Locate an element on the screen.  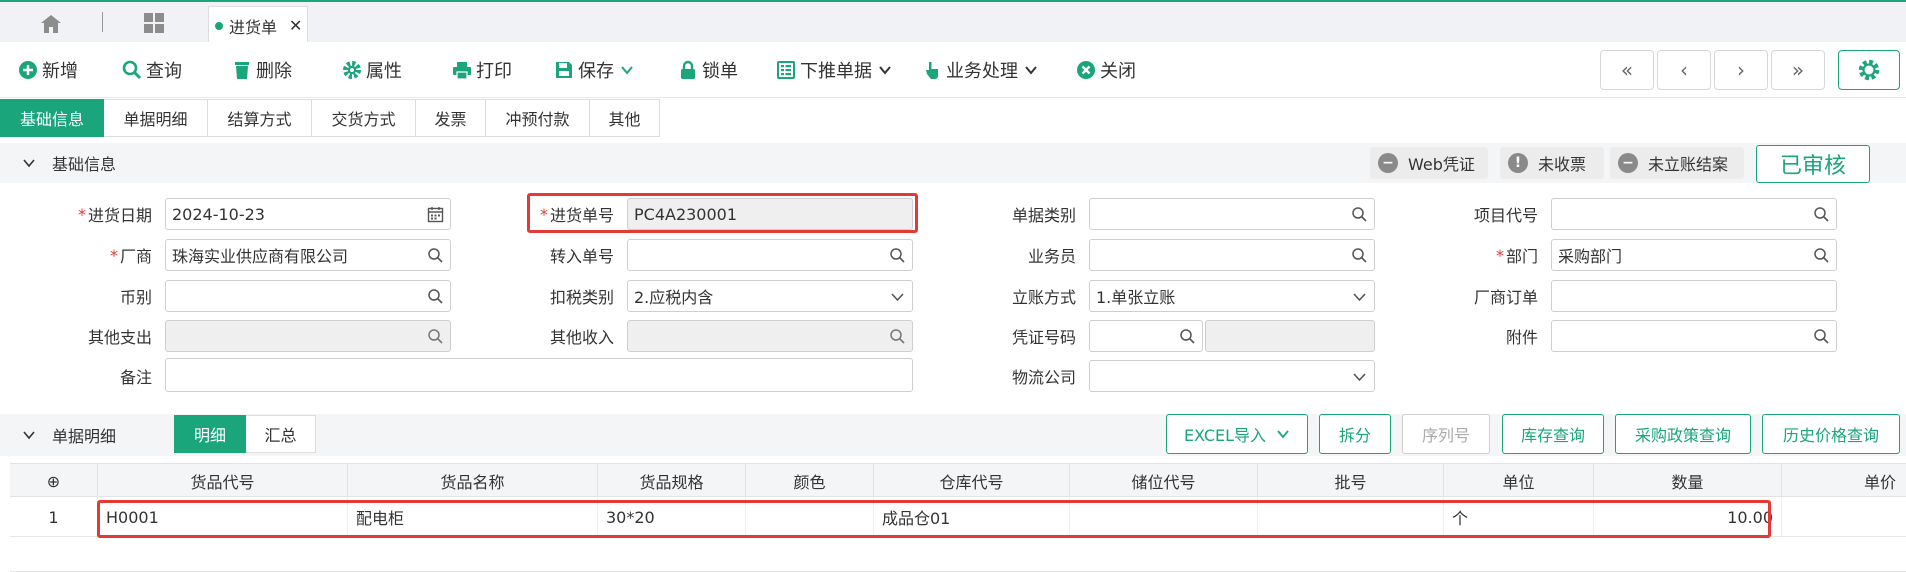
column-header-color: 颜色 is located at coordinates (810, 481).